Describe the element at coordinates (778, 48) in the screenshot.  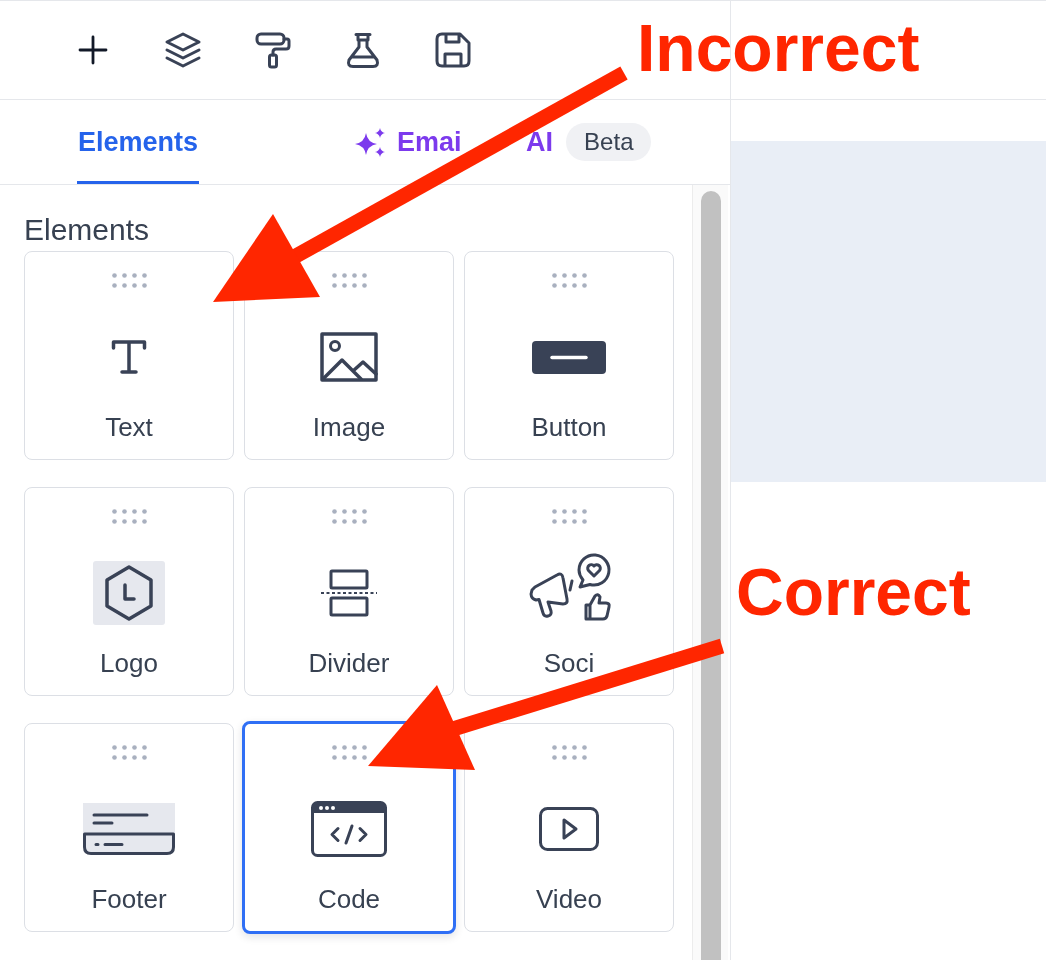
I see `annotation-label: Incorrect` at that location.